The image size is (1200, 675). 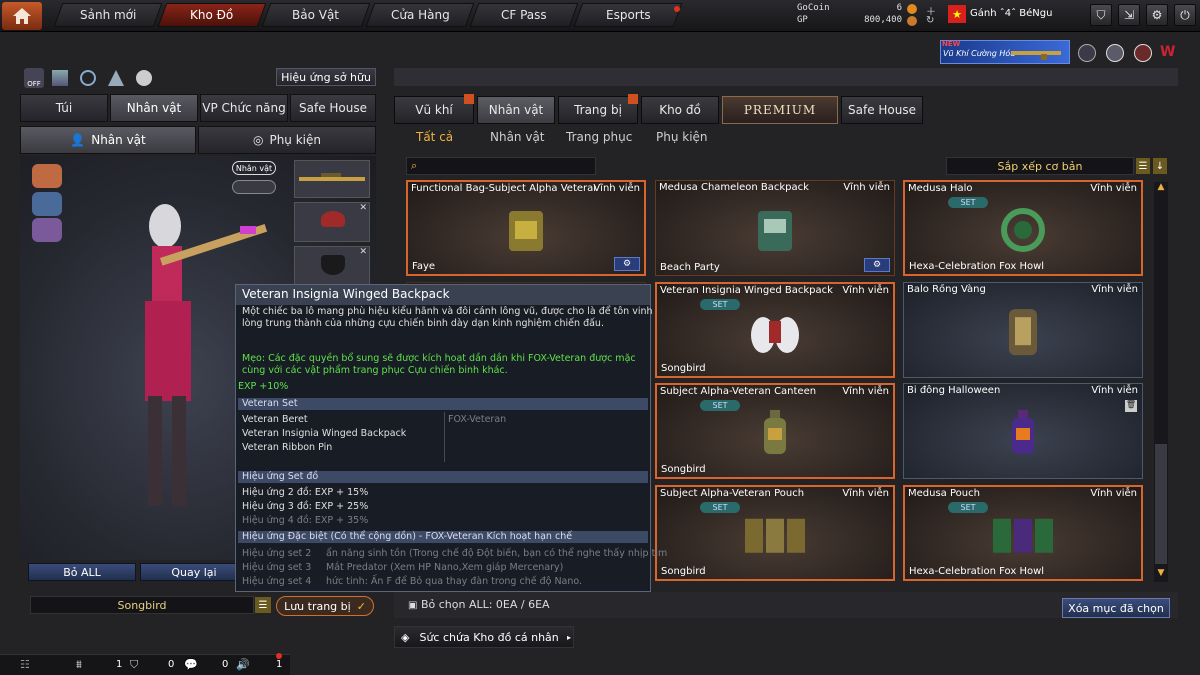 I want to click on tab-storage: Kho đồ, so click(x=680, y=110).